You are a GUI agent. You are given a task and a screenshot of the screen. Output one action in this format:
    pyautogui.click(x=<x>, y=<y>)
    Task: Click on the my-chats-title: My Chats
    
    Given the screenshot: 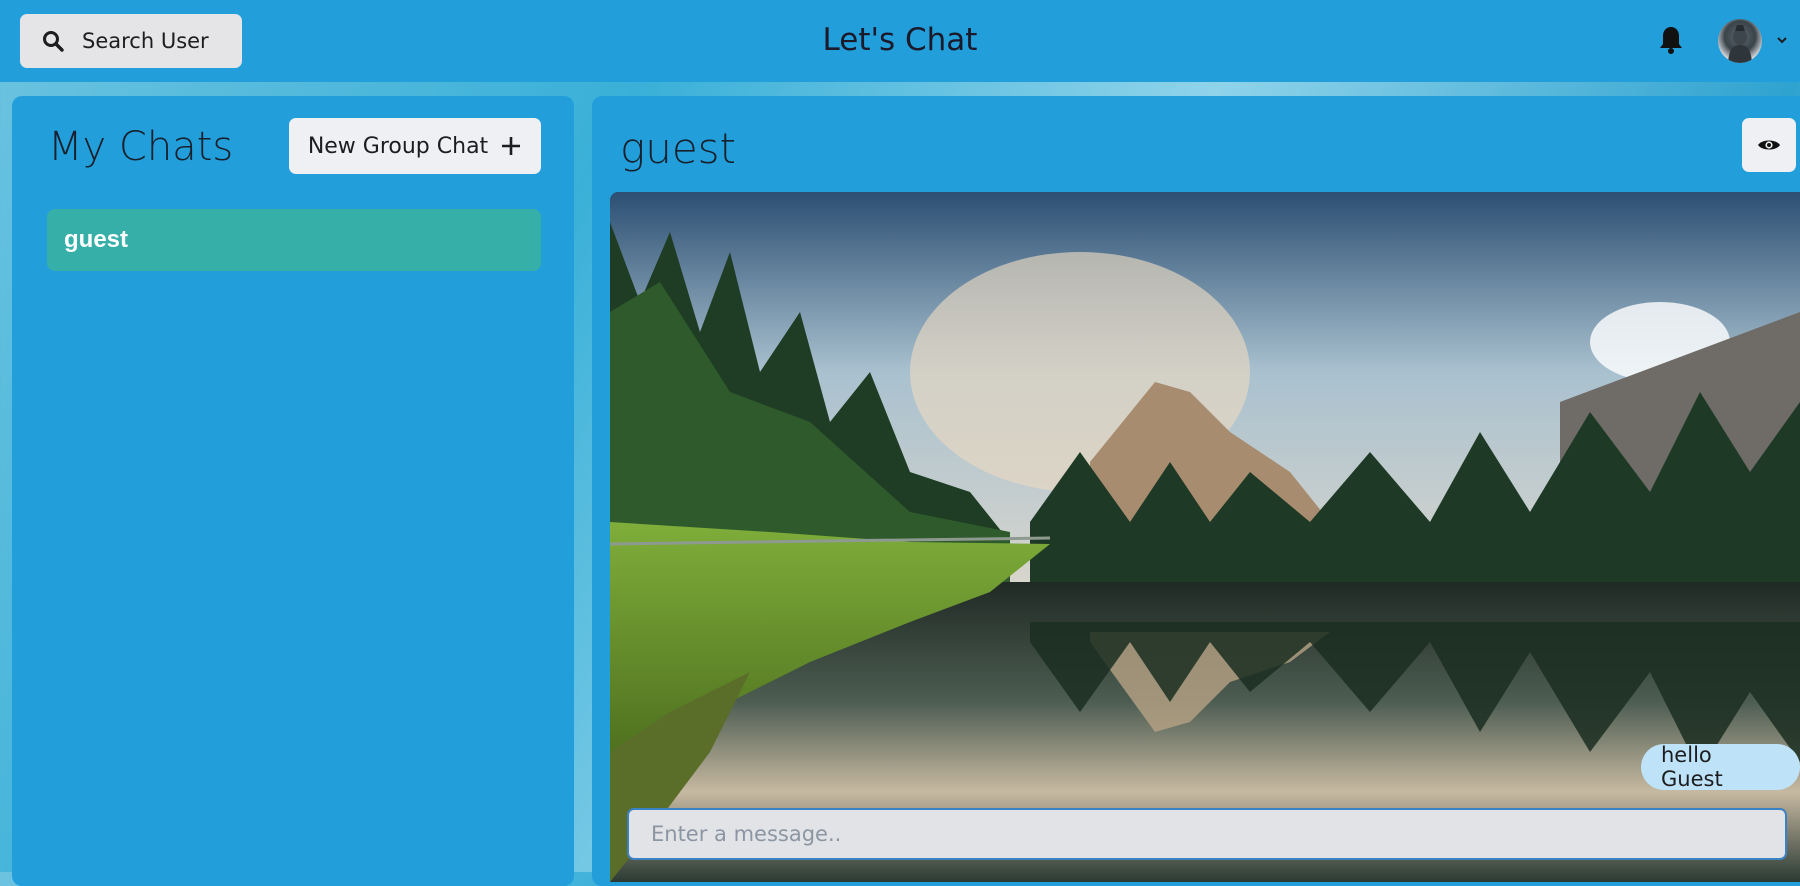 What is the action you would take?
    pyautogui.click(x=141, y=147)
    